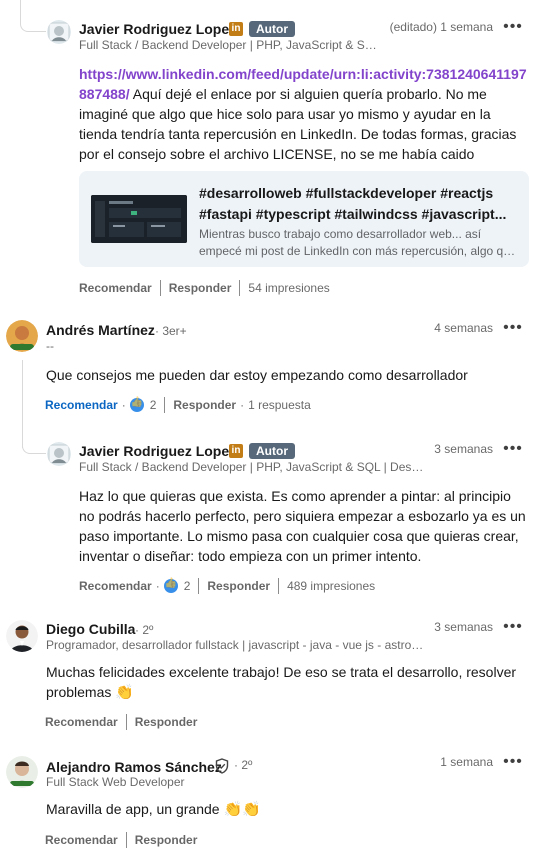 This screenshot has width=544, height=856. What do you see at coordinates (242, 809) in the screenshot?
I see `clapping-hands-icon: 👏👏` at bounding box center [242, 809].